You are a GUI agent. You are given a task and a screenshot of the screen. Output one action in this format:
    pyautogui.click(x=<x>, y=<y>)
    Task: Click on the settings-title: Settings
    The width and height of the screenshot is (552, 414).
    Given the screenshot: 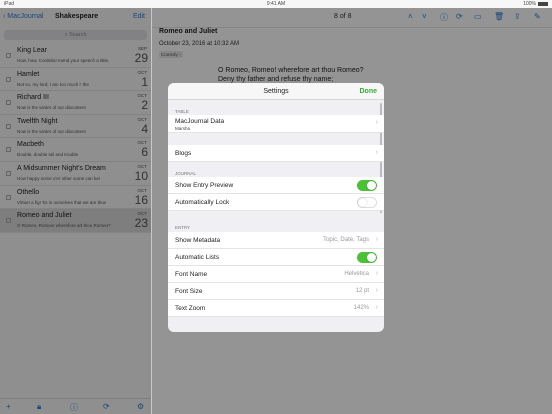 What is the action you would take?
    pyautogui.click(x=276, y=91)
    